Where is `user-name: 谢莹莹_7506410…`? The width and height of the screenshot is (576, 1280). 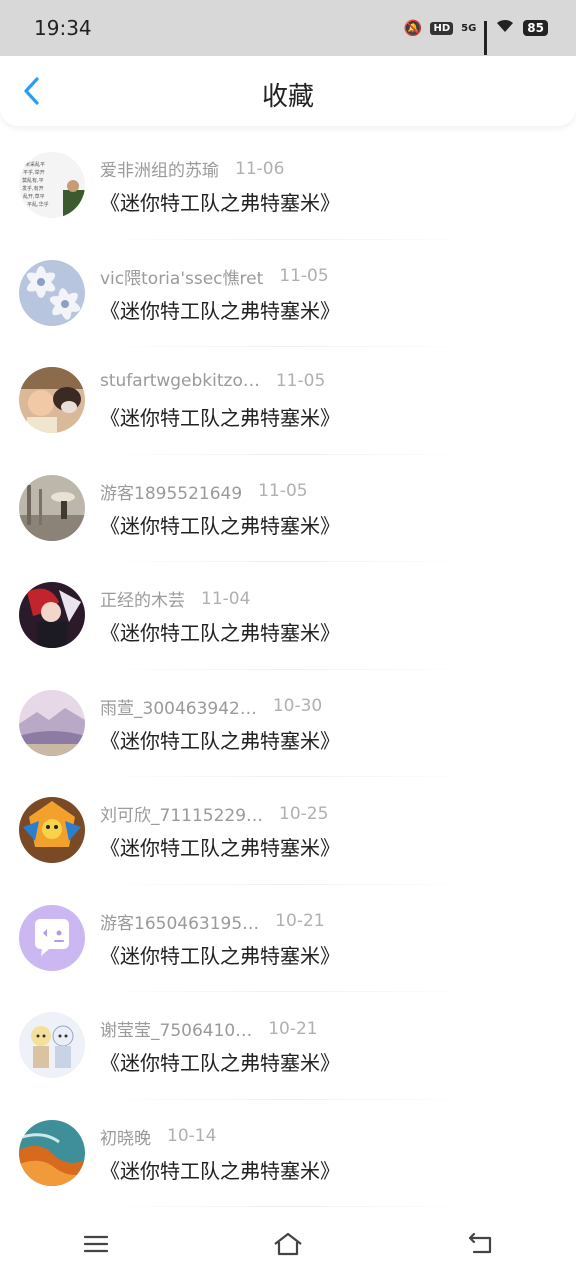 user-name: 谢莹莹_7506410… is located at coordinates (176, 1031).